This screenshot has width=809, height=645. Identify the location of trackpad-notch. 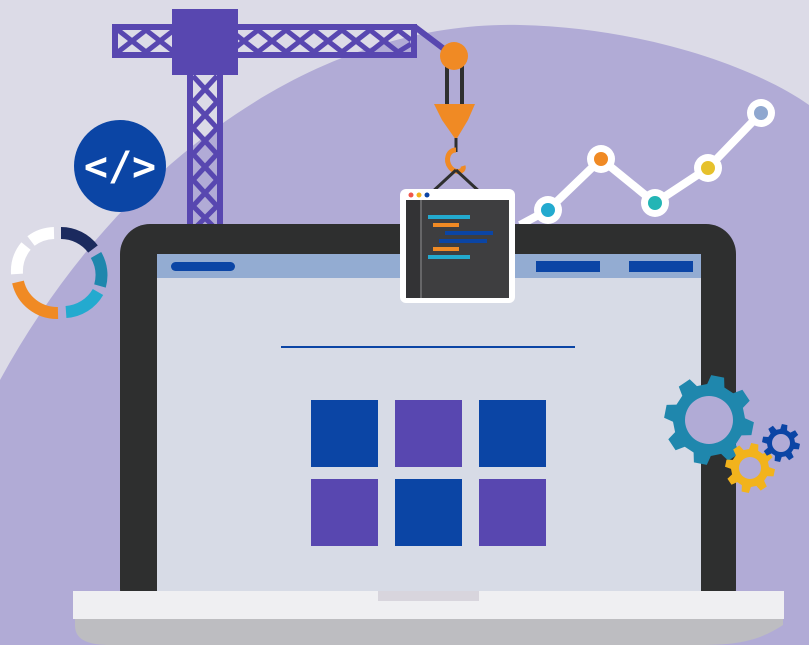
(428, 596).